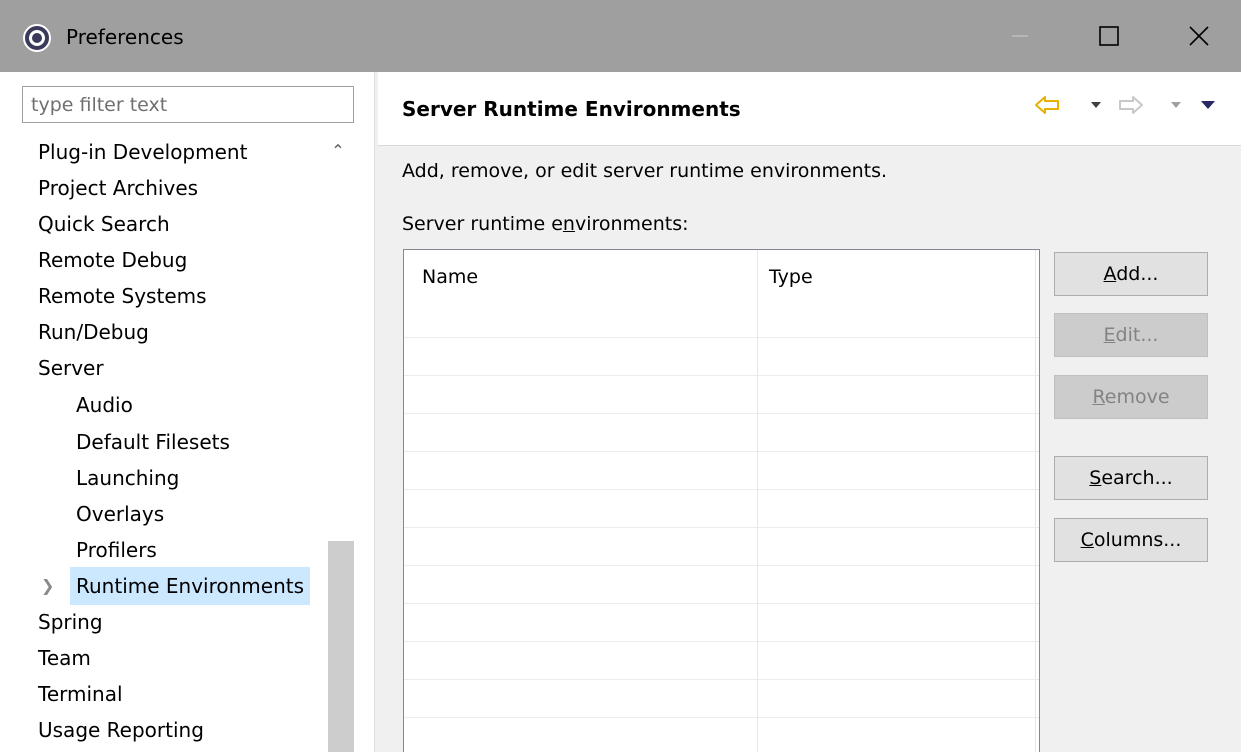  I want to click on chevron-up-icon: ⌃, so click(338, 153).